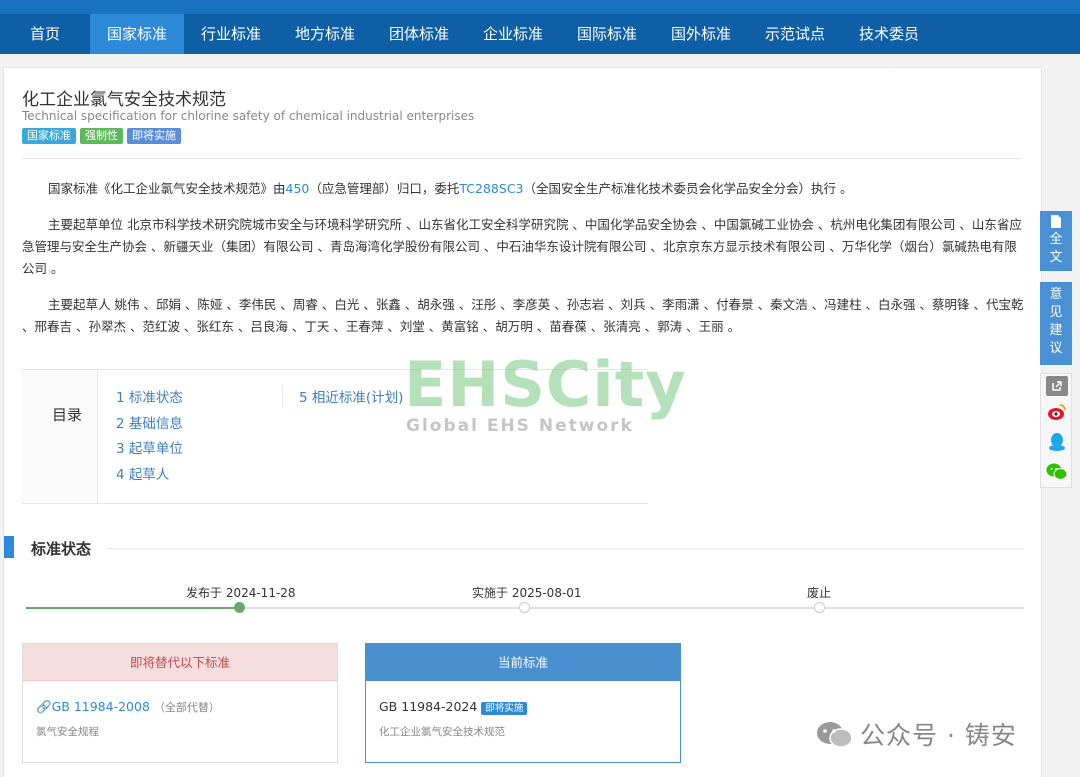 This screenshot has height=777, width=1080. I want to click on suggestion-label: 意见建议, so click(1056, 321).